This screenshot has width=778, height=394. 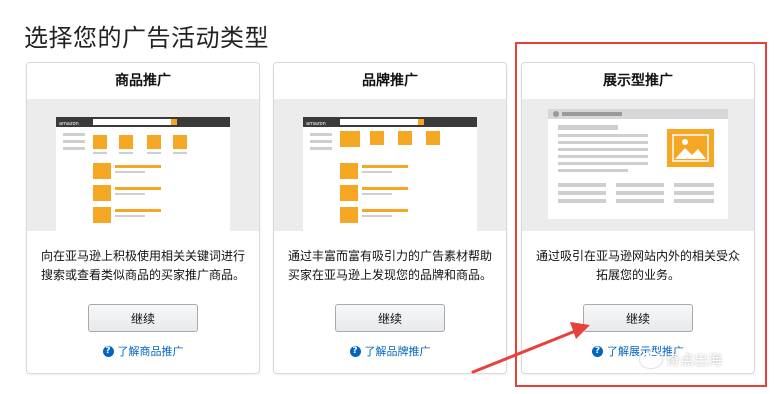 I want to click on learn-sponsored-products-link: ? 了解商品推广, so click(x=143, y=351).